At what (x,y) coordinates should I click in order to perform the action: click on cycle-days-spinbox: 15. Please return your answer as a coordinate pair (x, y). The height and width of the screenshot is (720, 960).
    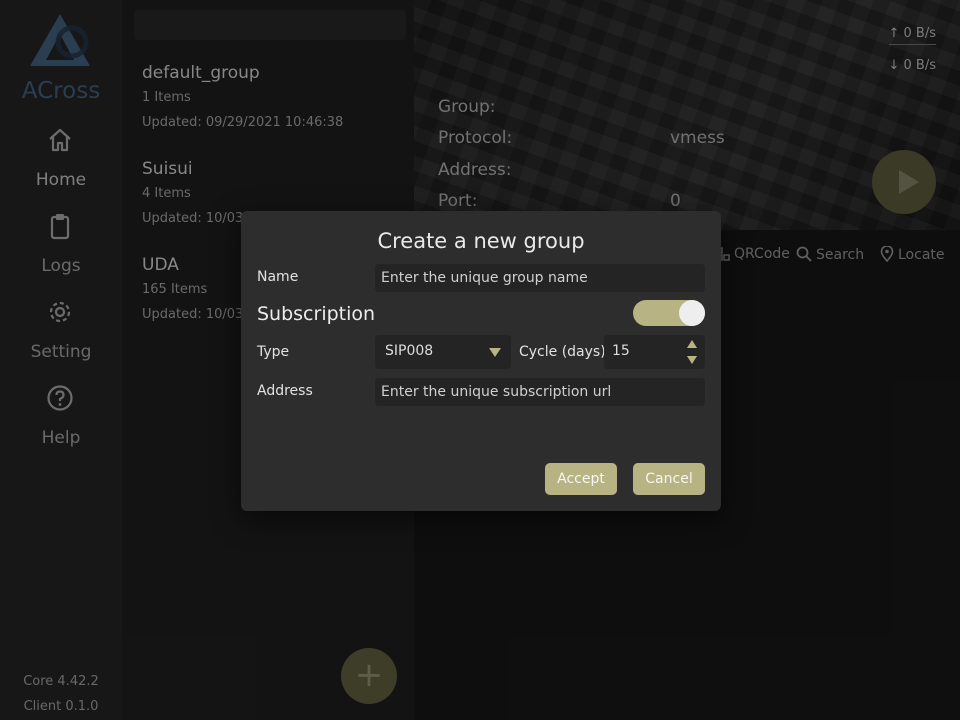
    Looking at the image, I should click on (654, 352).